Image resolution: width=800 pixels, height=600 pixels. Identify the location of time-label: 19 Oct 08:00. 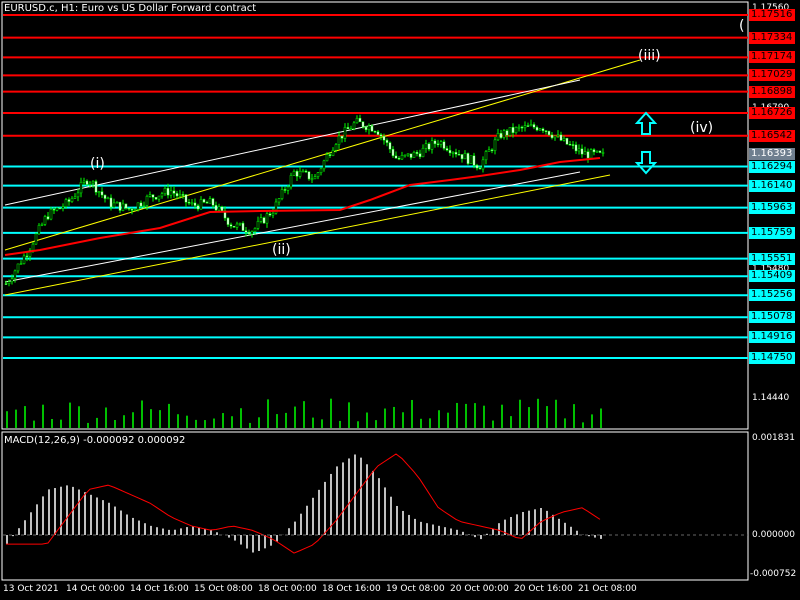
(415, 589).